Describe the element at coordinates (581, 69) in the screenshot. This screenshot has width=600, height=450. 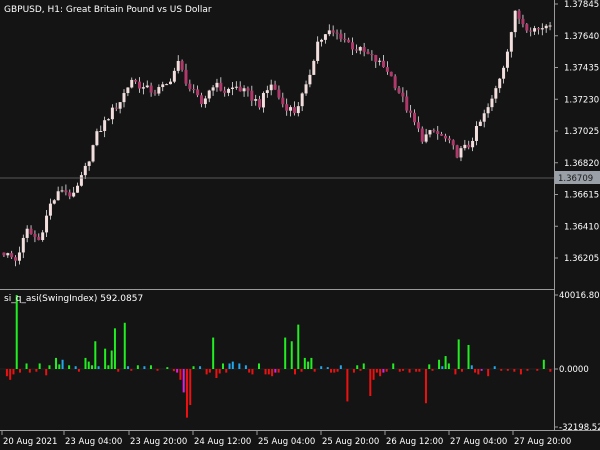
I see `price-tick-label: 1.37435` at that location.